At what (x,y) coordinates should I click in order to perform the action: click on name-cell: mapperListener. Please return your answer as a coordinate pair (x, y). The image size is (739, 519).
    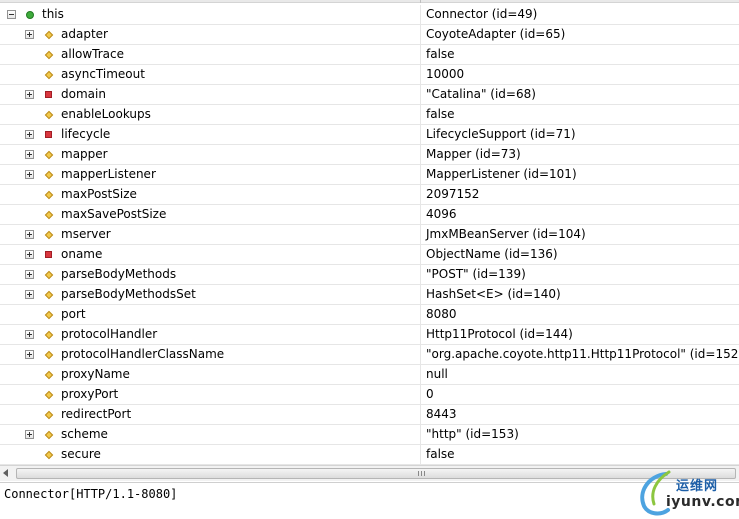
    Looking at the image, I should click on (210, 174).